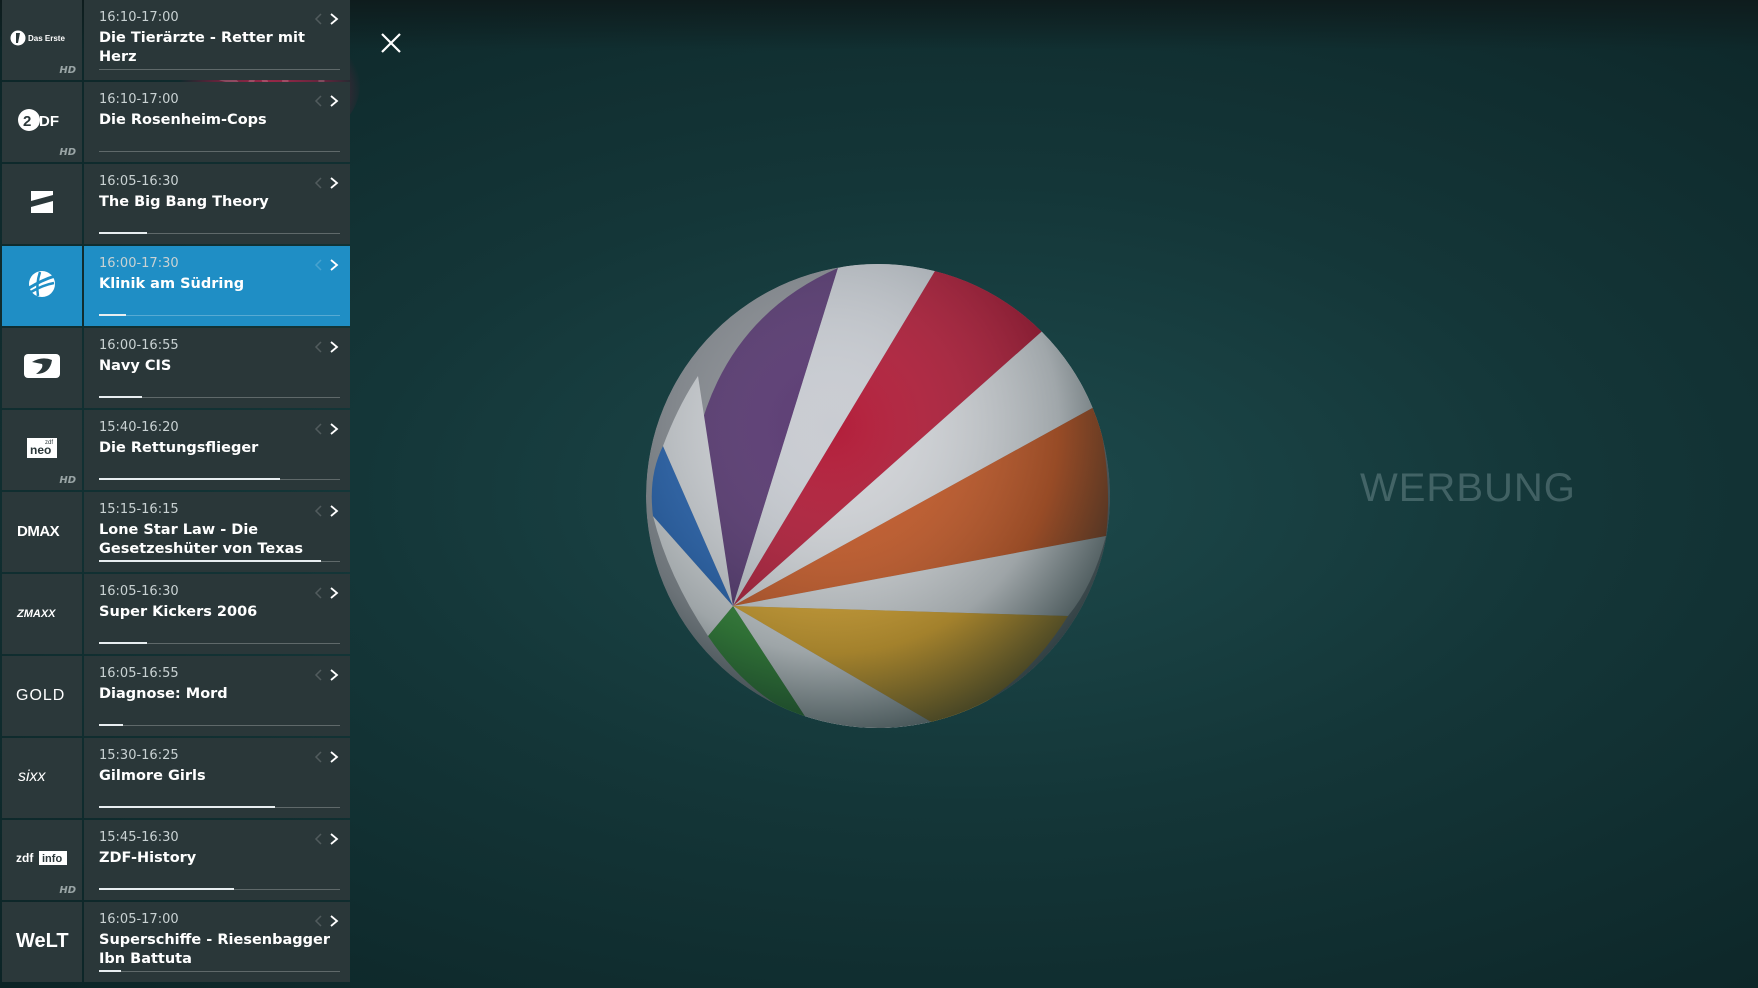  Describe the element at coordinates (217, 778) in the screenshot. I see `program-info: 15:30-16:25 Gilmore Girls` at that location.